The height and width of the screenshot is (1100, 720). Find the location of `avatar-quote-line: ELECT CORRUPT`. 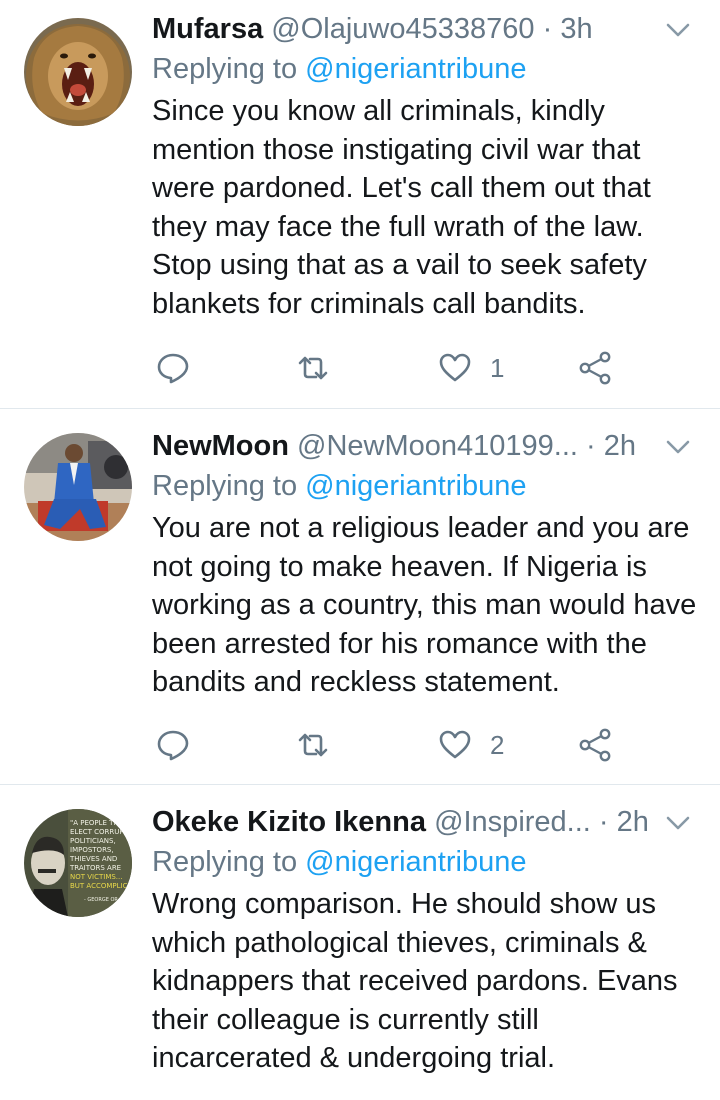

avatar-quote-line: ELECT CORRUPT is located at coordinates (99, 832).